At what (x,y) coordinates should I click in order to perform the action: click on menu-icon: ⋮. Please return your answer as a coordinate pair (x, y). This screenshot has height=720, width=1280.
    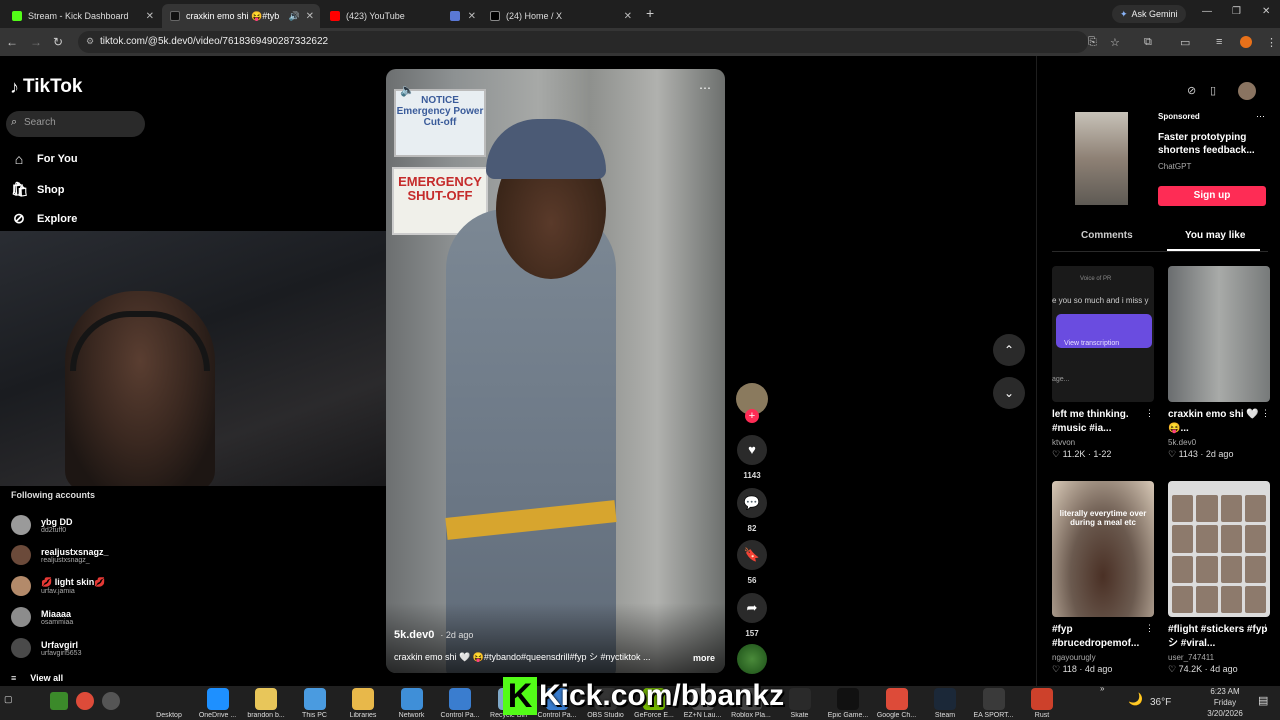
    Looking at the image, I should click on (1271, 42).